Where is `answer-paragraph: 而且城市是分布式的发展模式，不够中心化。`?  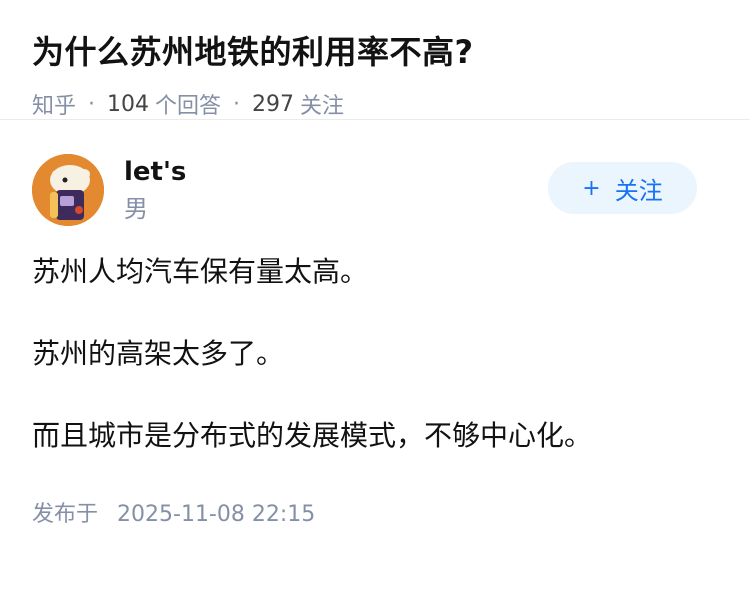 answer-paragraph: 而且城市是分布式的发展模式，不够中心化。 is located at coordinates (312, 435).